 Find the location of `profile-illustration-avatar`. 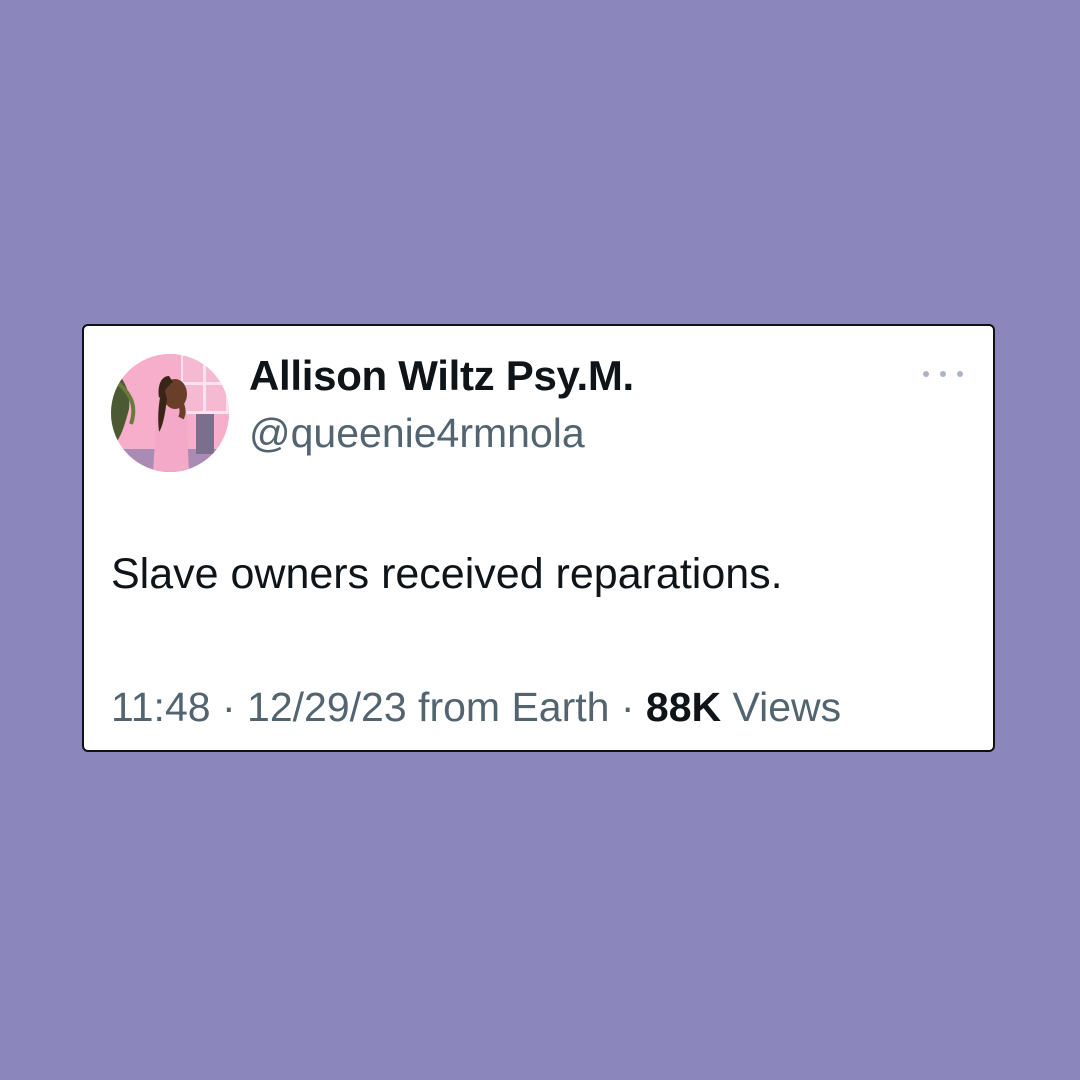

profile-illustration-avatar is located at coordinates (170, 413).